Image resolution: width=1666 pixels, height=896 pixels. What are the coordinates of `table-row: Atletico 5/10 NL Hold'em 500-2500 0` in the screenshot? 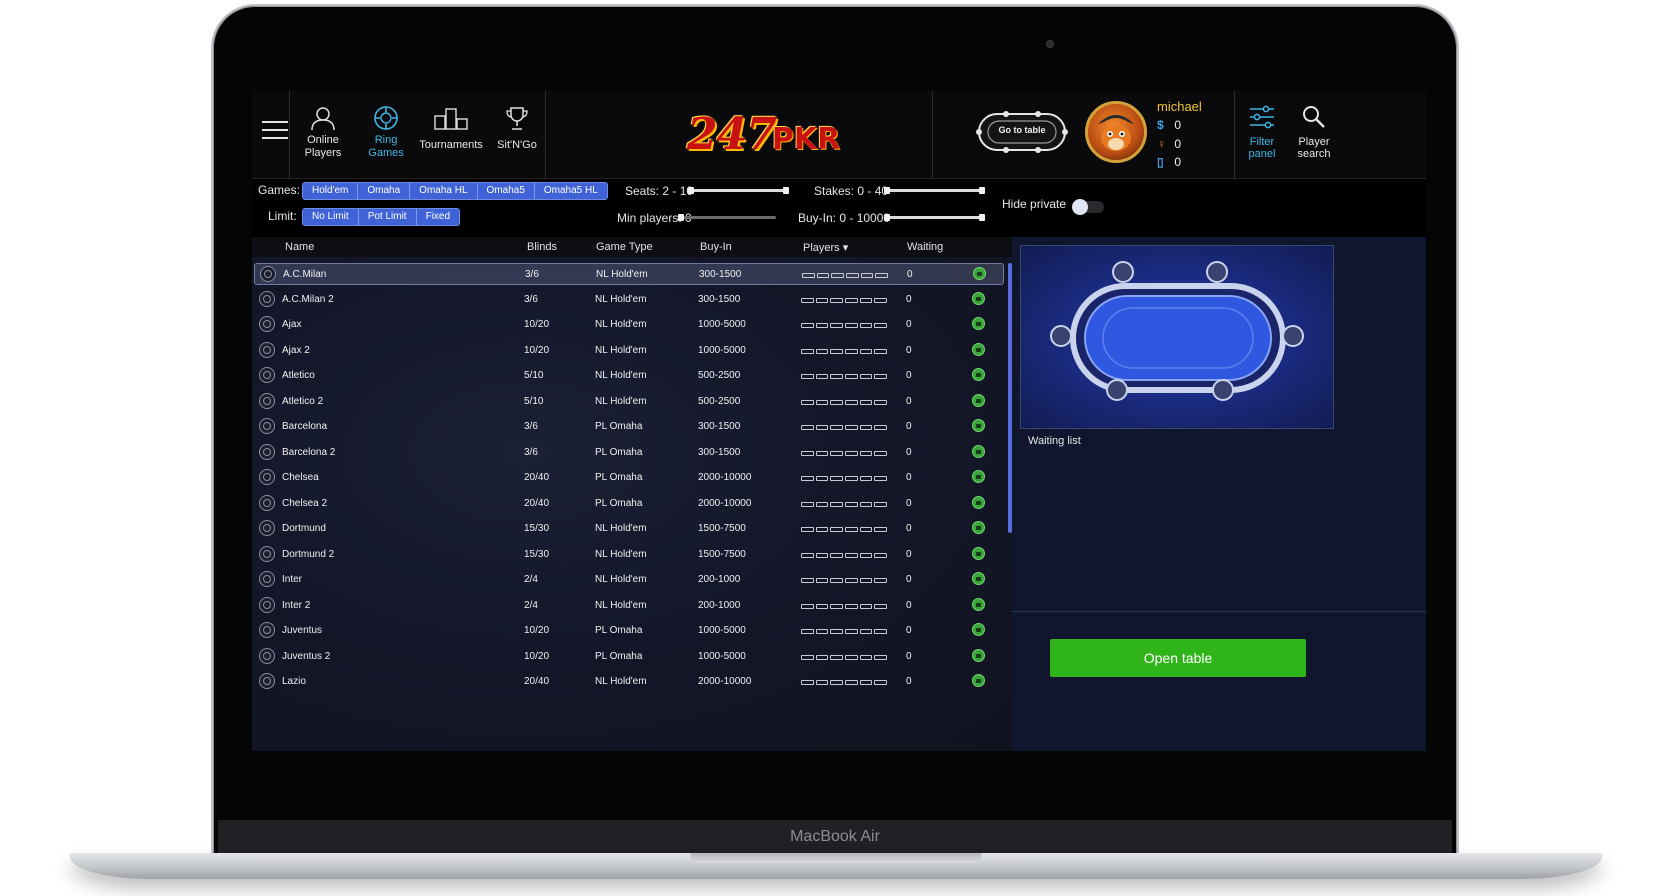 It's located at (629, 376).